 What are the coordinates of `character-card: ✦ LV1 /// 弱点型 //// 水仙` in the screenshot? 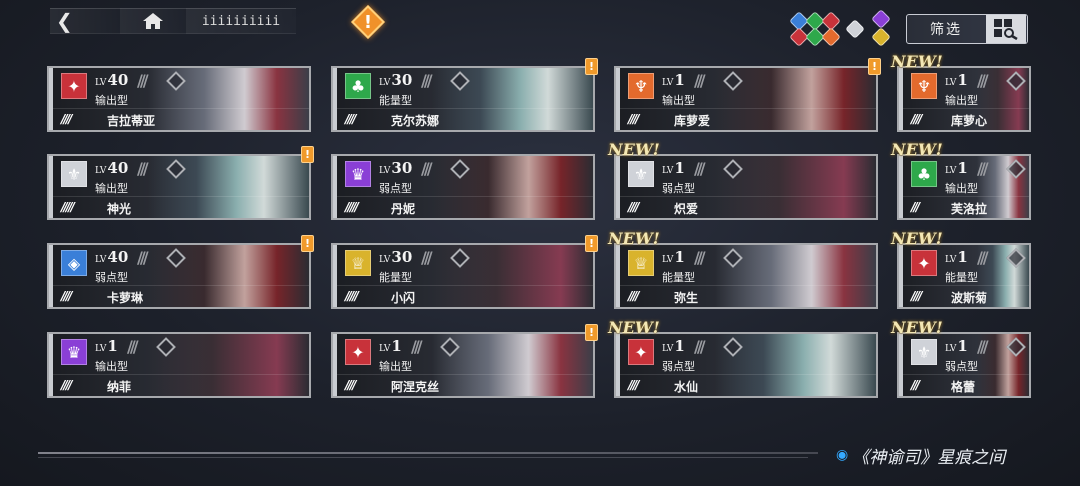 It's located at (746, 365).